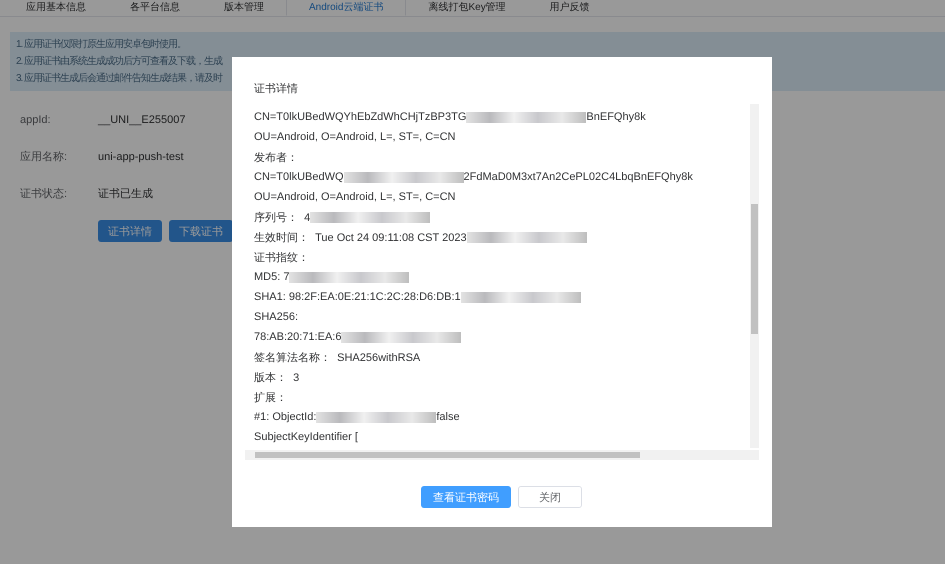 The height and width of the screenshot is (564, 945). I want to click on tab: 各平台信息, so click(155, 8).